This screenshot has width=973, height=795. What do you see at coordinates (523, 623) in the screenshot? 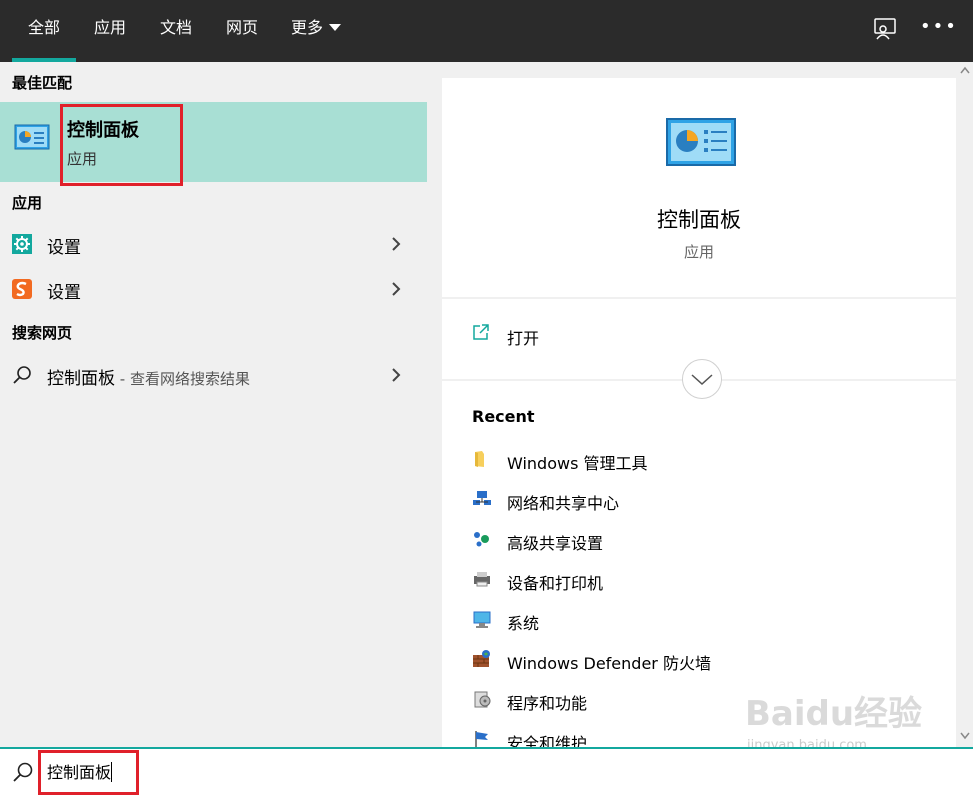
I see `recent-item-label: 系统` at bounding box center [523, 623].